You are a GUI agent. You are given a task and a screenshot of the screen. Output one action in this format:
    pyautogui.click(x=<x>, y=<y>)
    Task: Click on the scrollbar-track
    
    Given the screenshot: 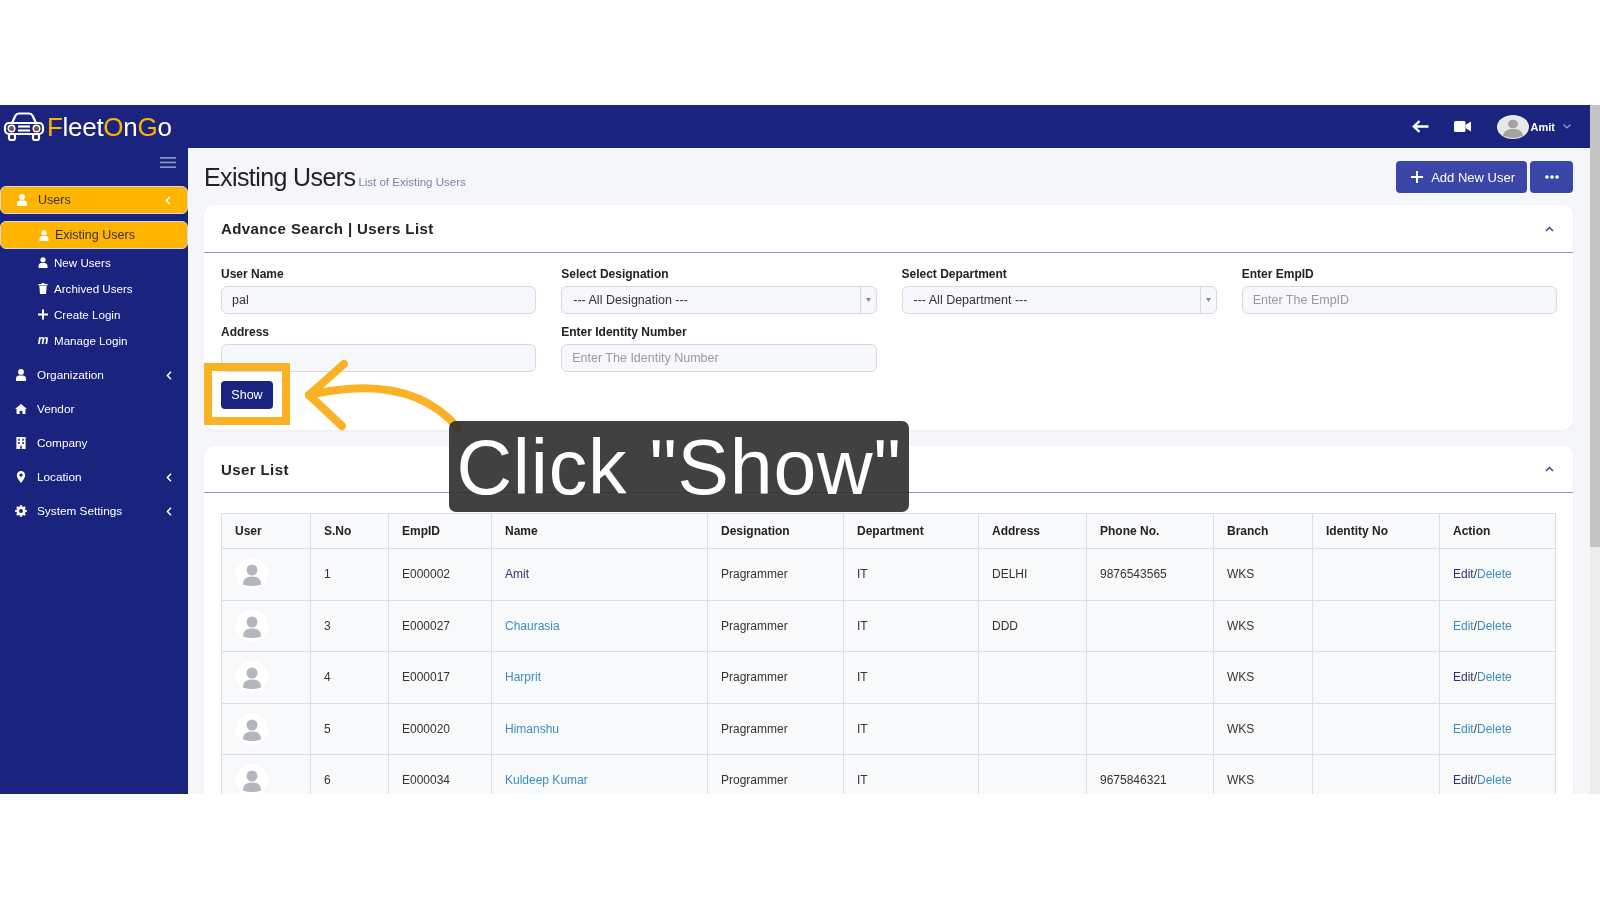 What is the action you would take?
    pyautogui.click(x=1595, y=449)
    